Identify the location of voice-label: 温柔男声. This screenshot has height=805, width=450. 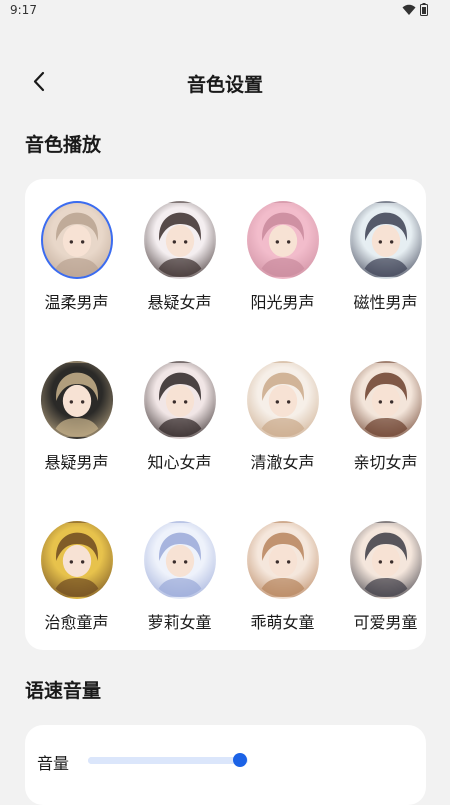
(76, 302).